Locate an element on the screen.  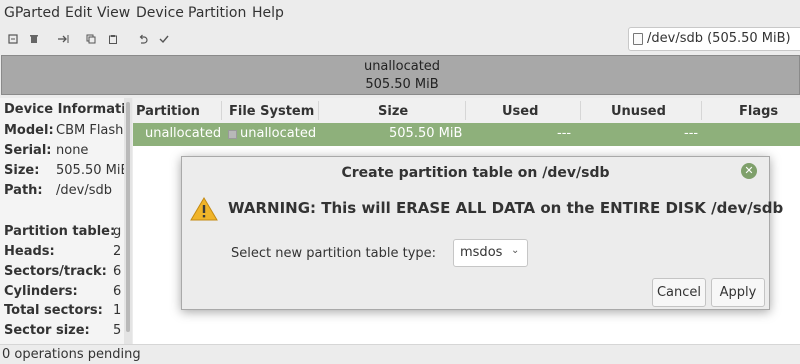
info-sector-size: Sector size: 5 is located at coordinates (62, 330).